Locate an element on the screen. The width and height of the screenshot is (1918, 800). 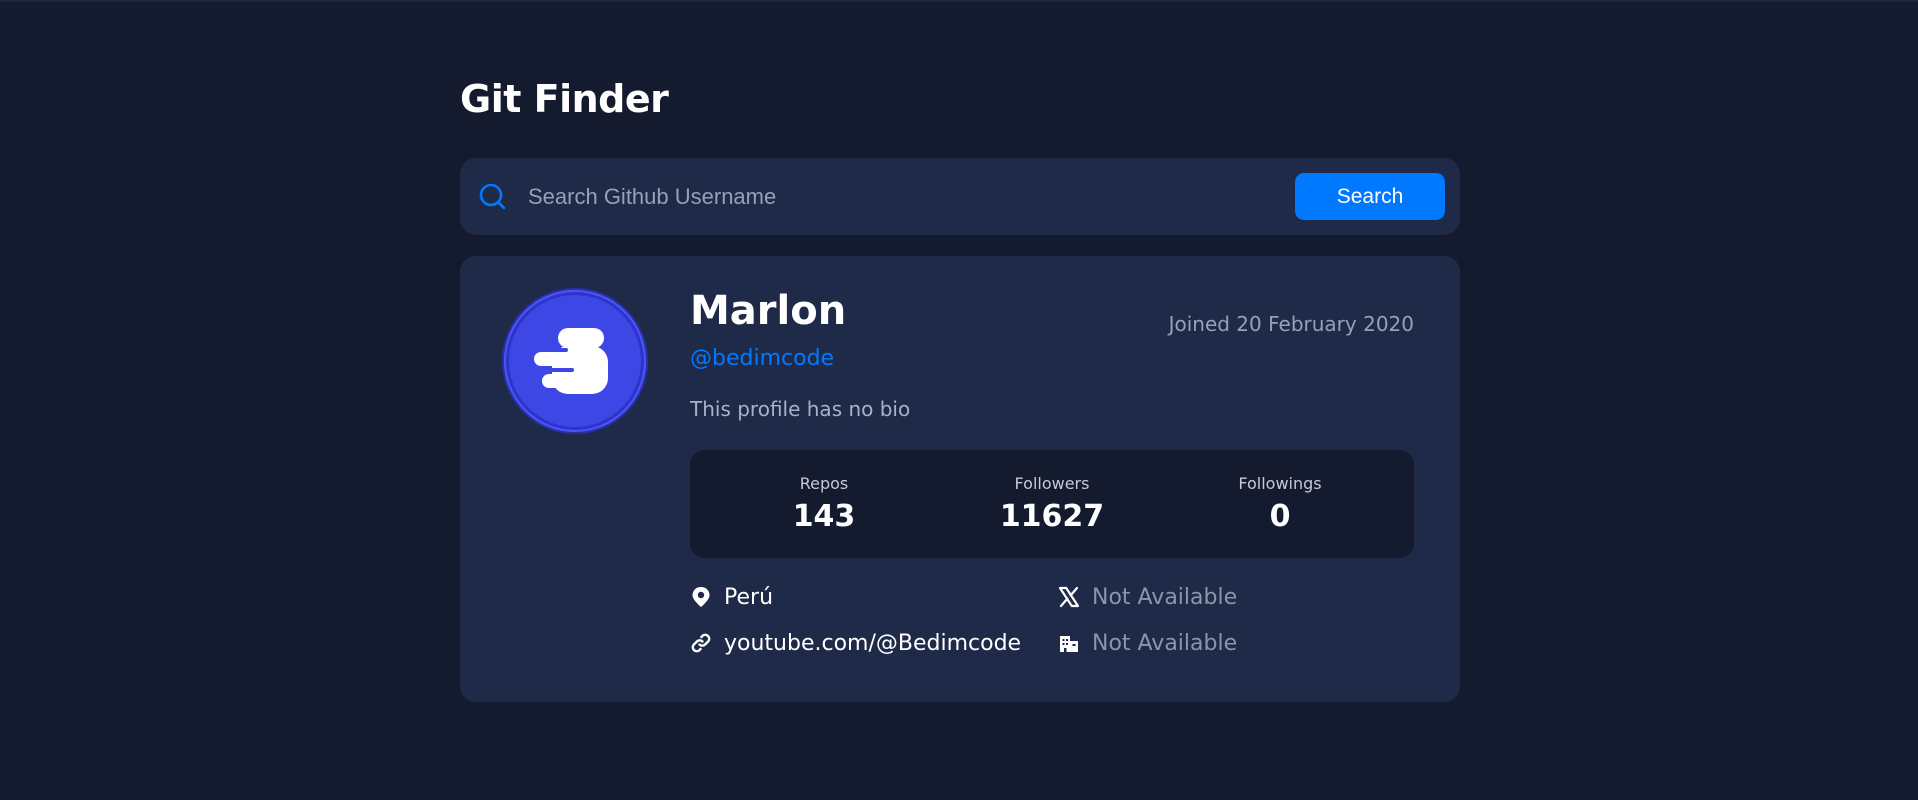
stat-value: 0 is located at coordinates (1280, 516).